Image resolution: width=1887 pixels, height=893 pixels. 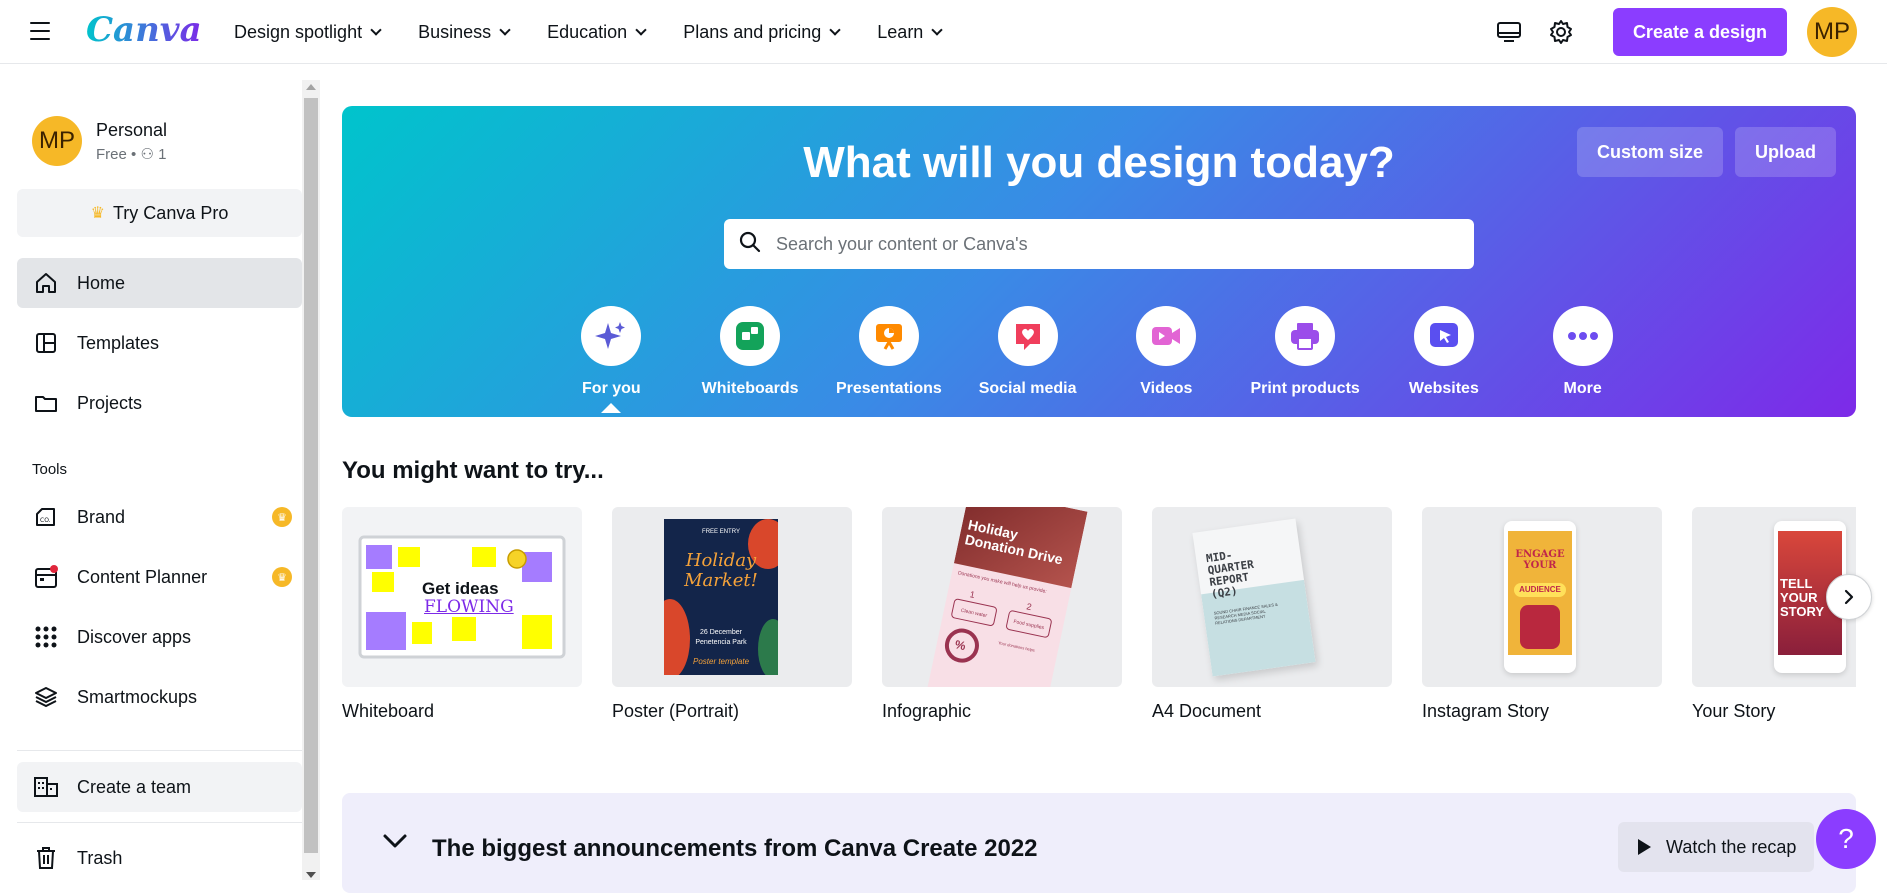 I want to click on menu-education: Education, so click(x=597, y=32).